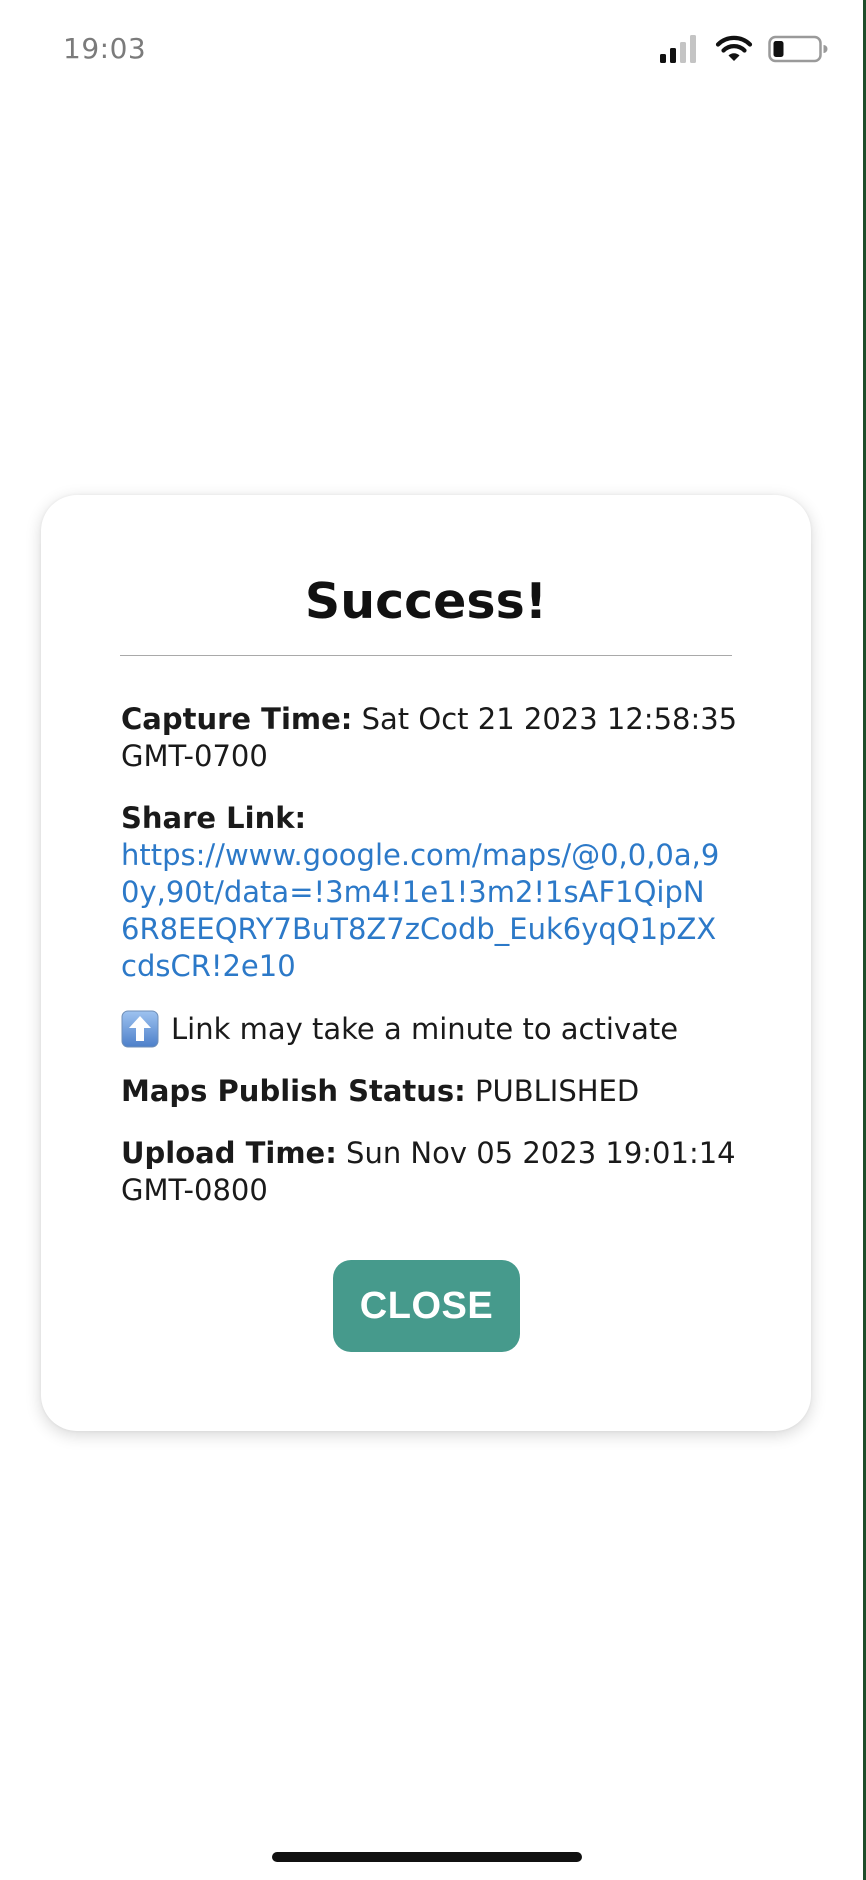 The width and height of the screenshot is (866, 1880). I want to click on battery-icon, so click(798, 49).